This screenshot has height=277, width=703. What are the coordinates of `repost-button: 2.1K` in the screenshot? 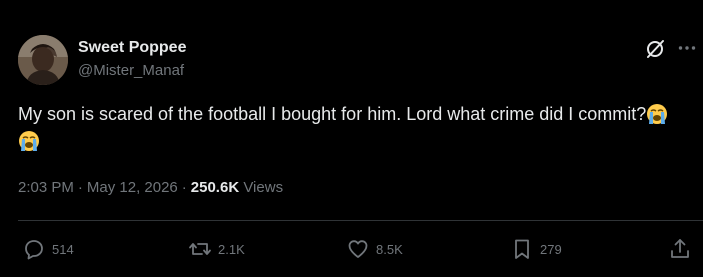 It's located at (216, 249).